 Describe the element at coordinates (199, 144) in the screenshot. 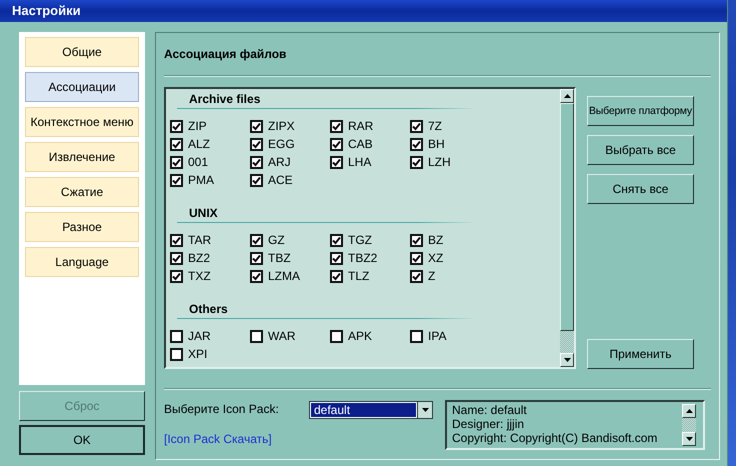

I see `checkbox-label: ALZ` at that location.